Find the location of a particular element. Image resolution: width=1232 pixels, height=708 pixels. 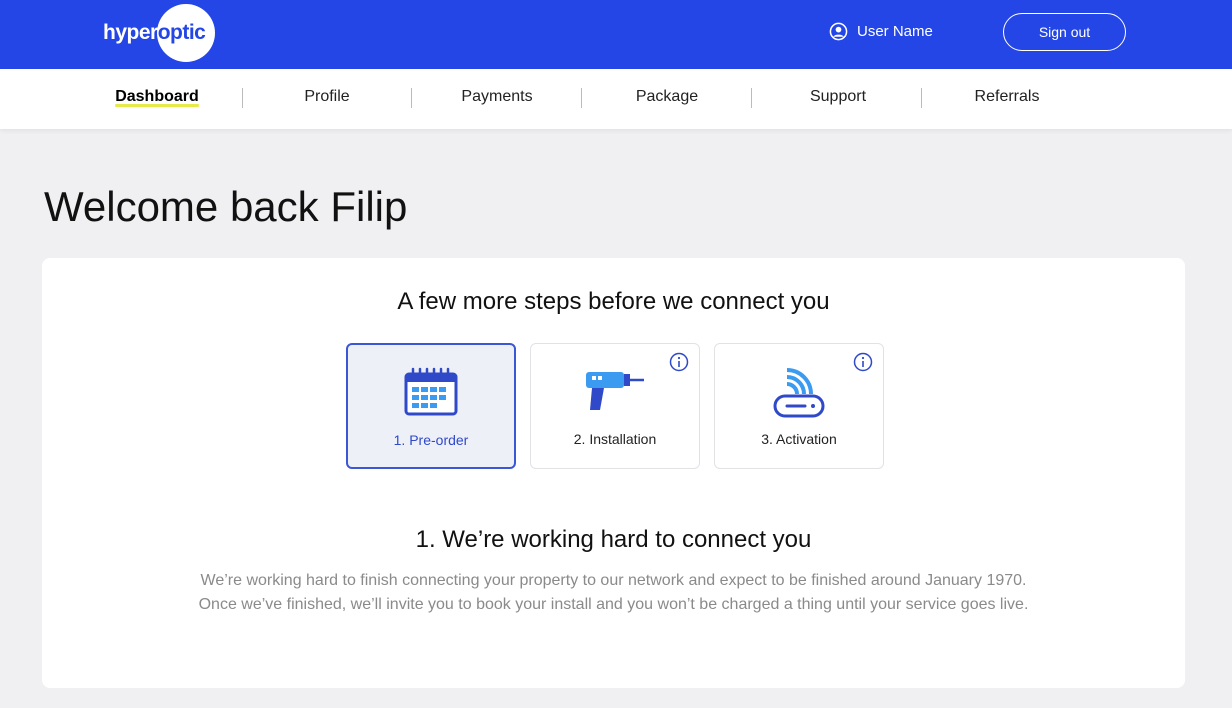

step-activation: 3. Activation is located at coordinates (799, 406).